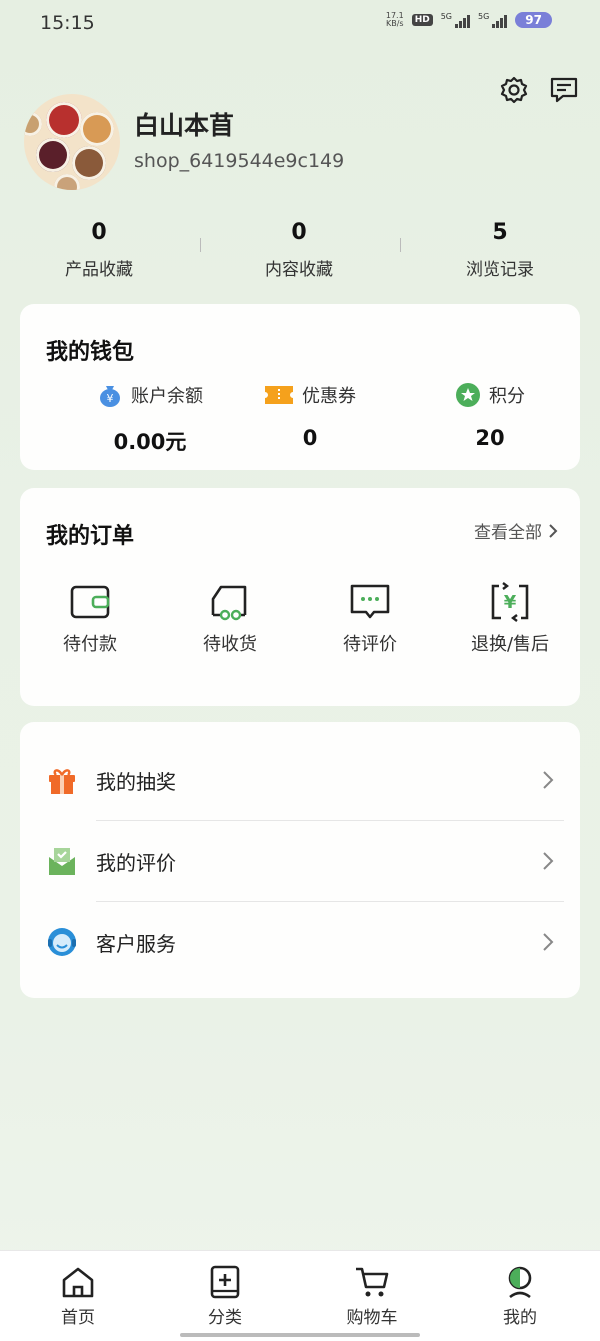 The height and width of the screenshot is (1341, 600). I want to click on nav-profile: 我的, so click(520, 1296).